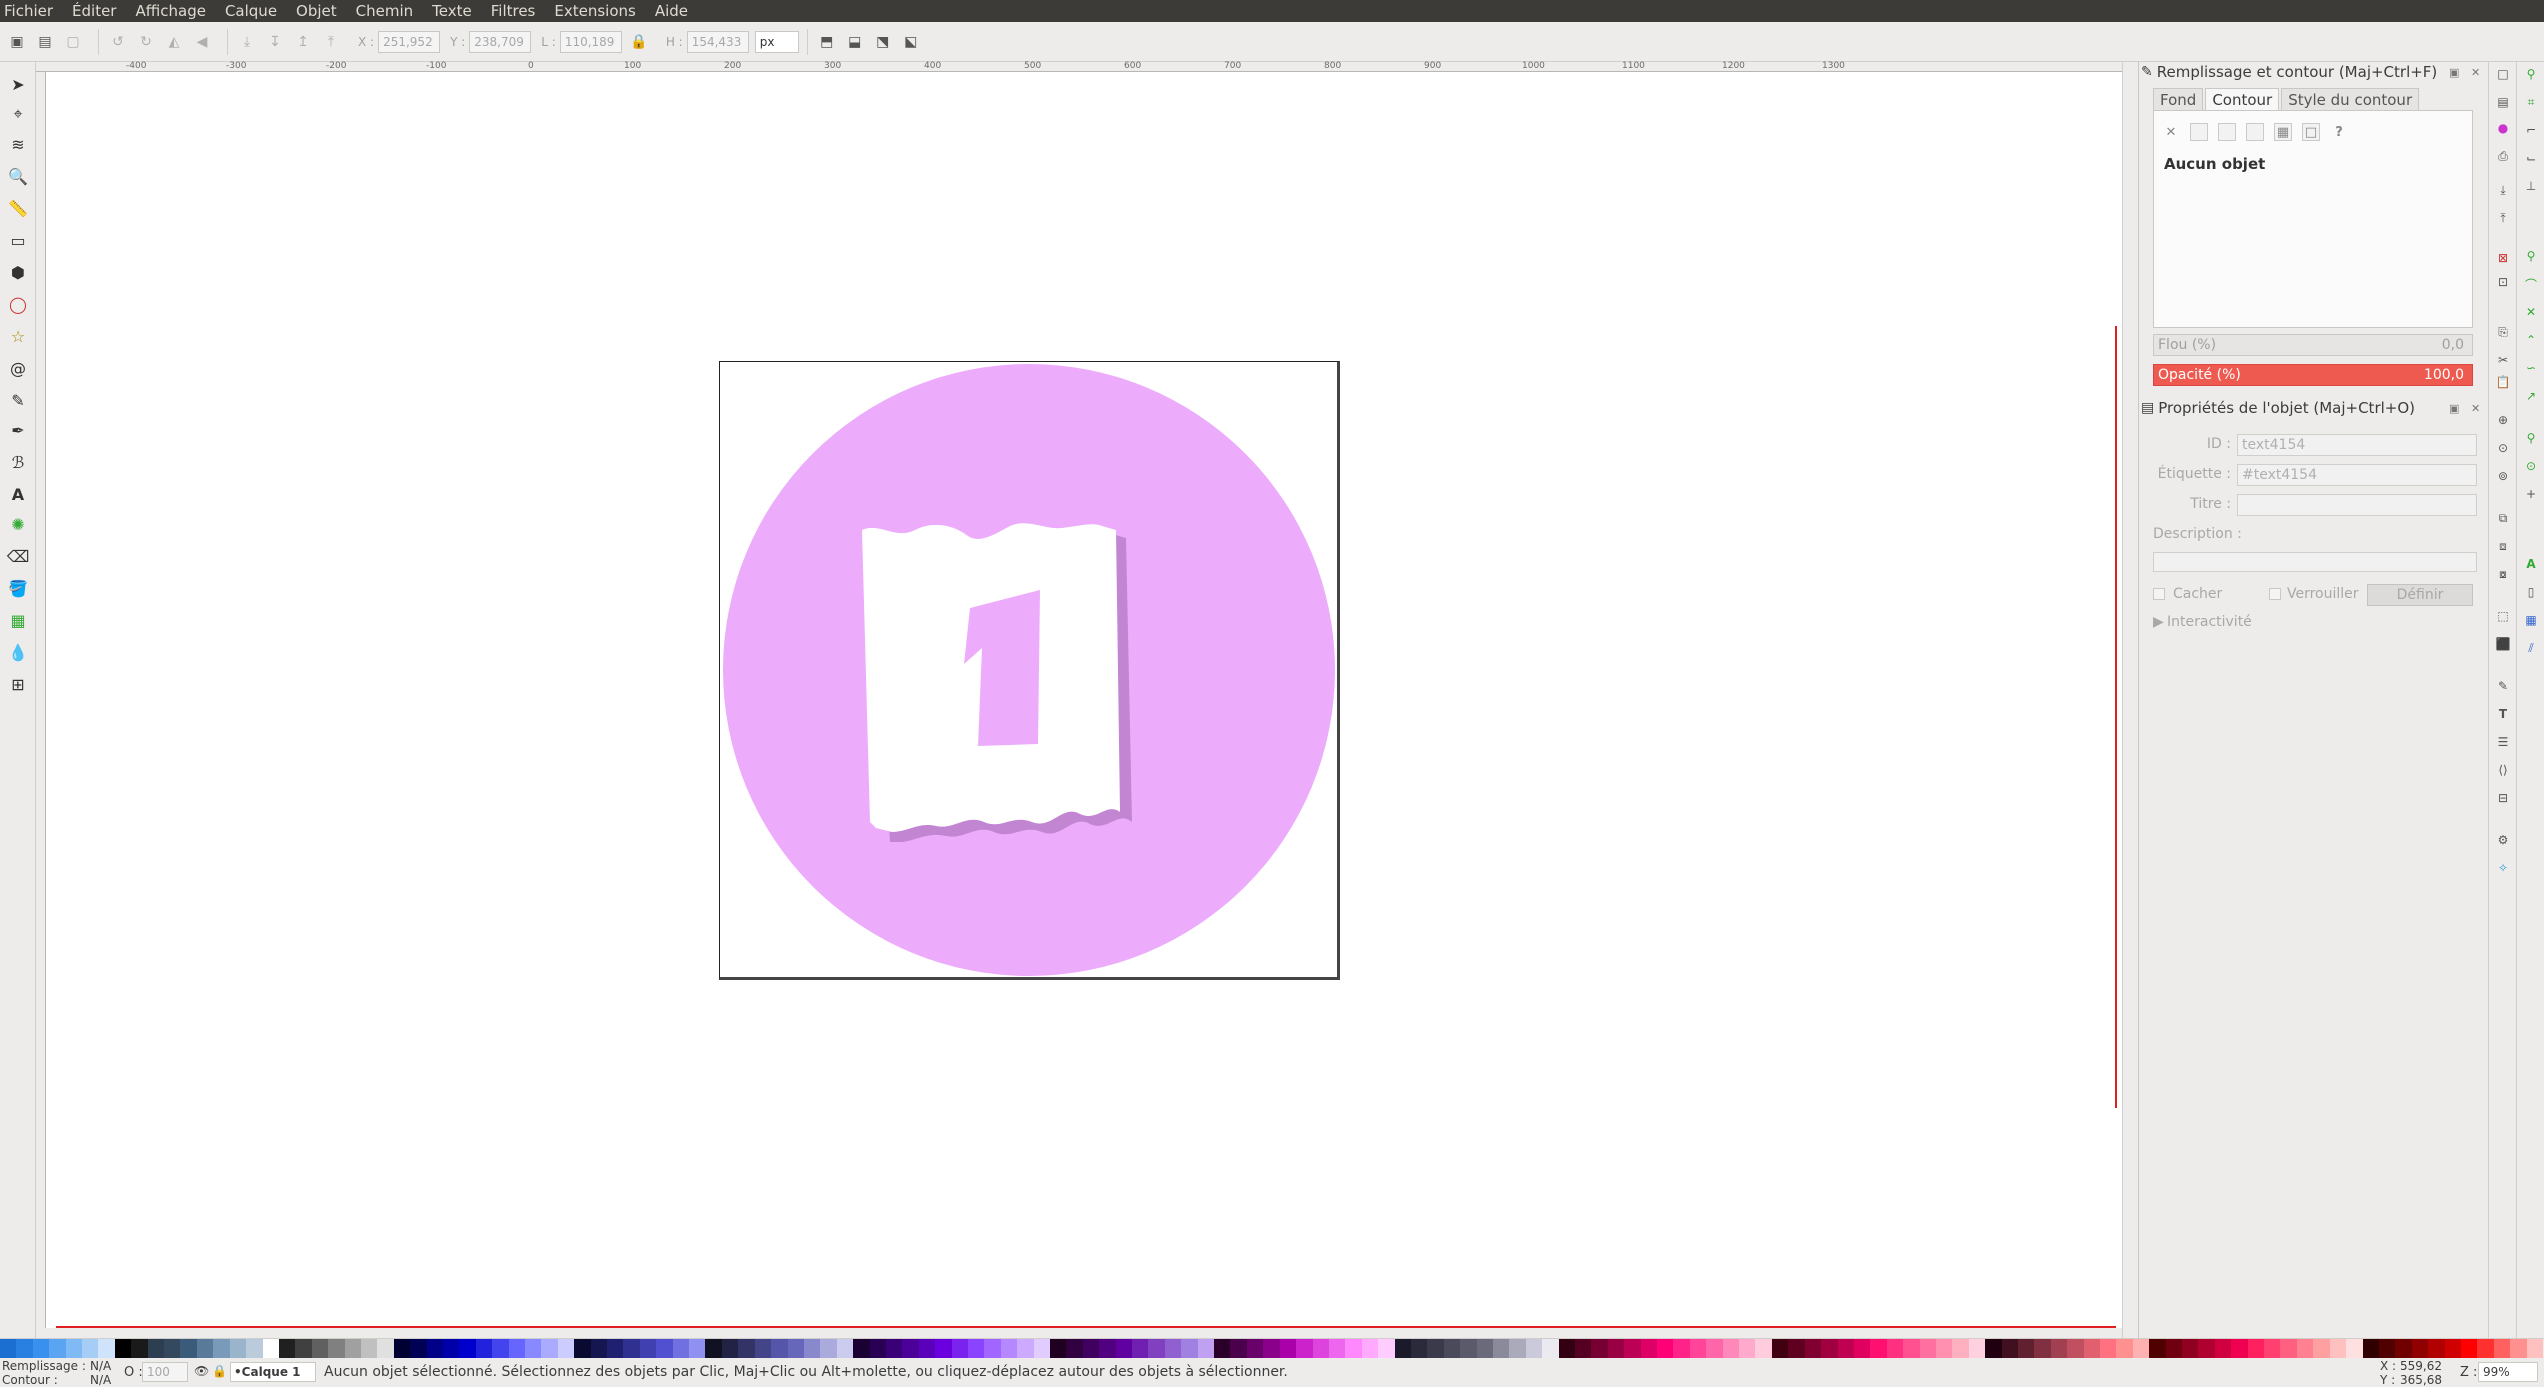 This screenshot has width=2544, height=1387. Describe the element at coordinates (18, 684) in the screenshot. I see `connector-tool-icon: ⊞` at that location.